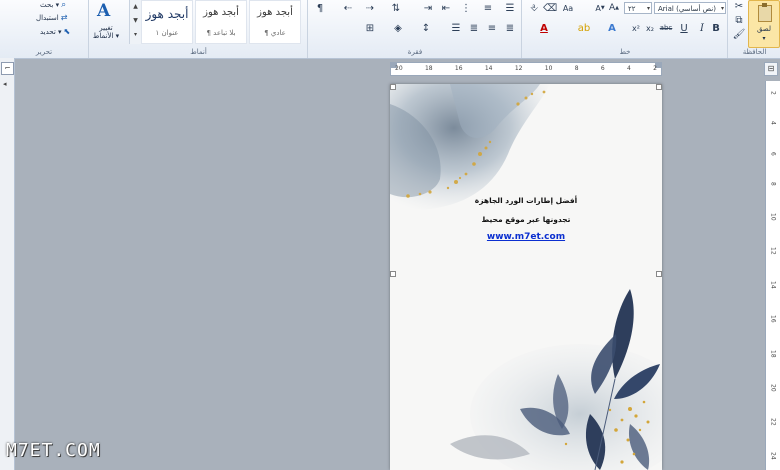  What do you see at coordinates (474, 28) in the screenshot?
I see `align-left-icon: ≣` at bounding box center [474, 28].